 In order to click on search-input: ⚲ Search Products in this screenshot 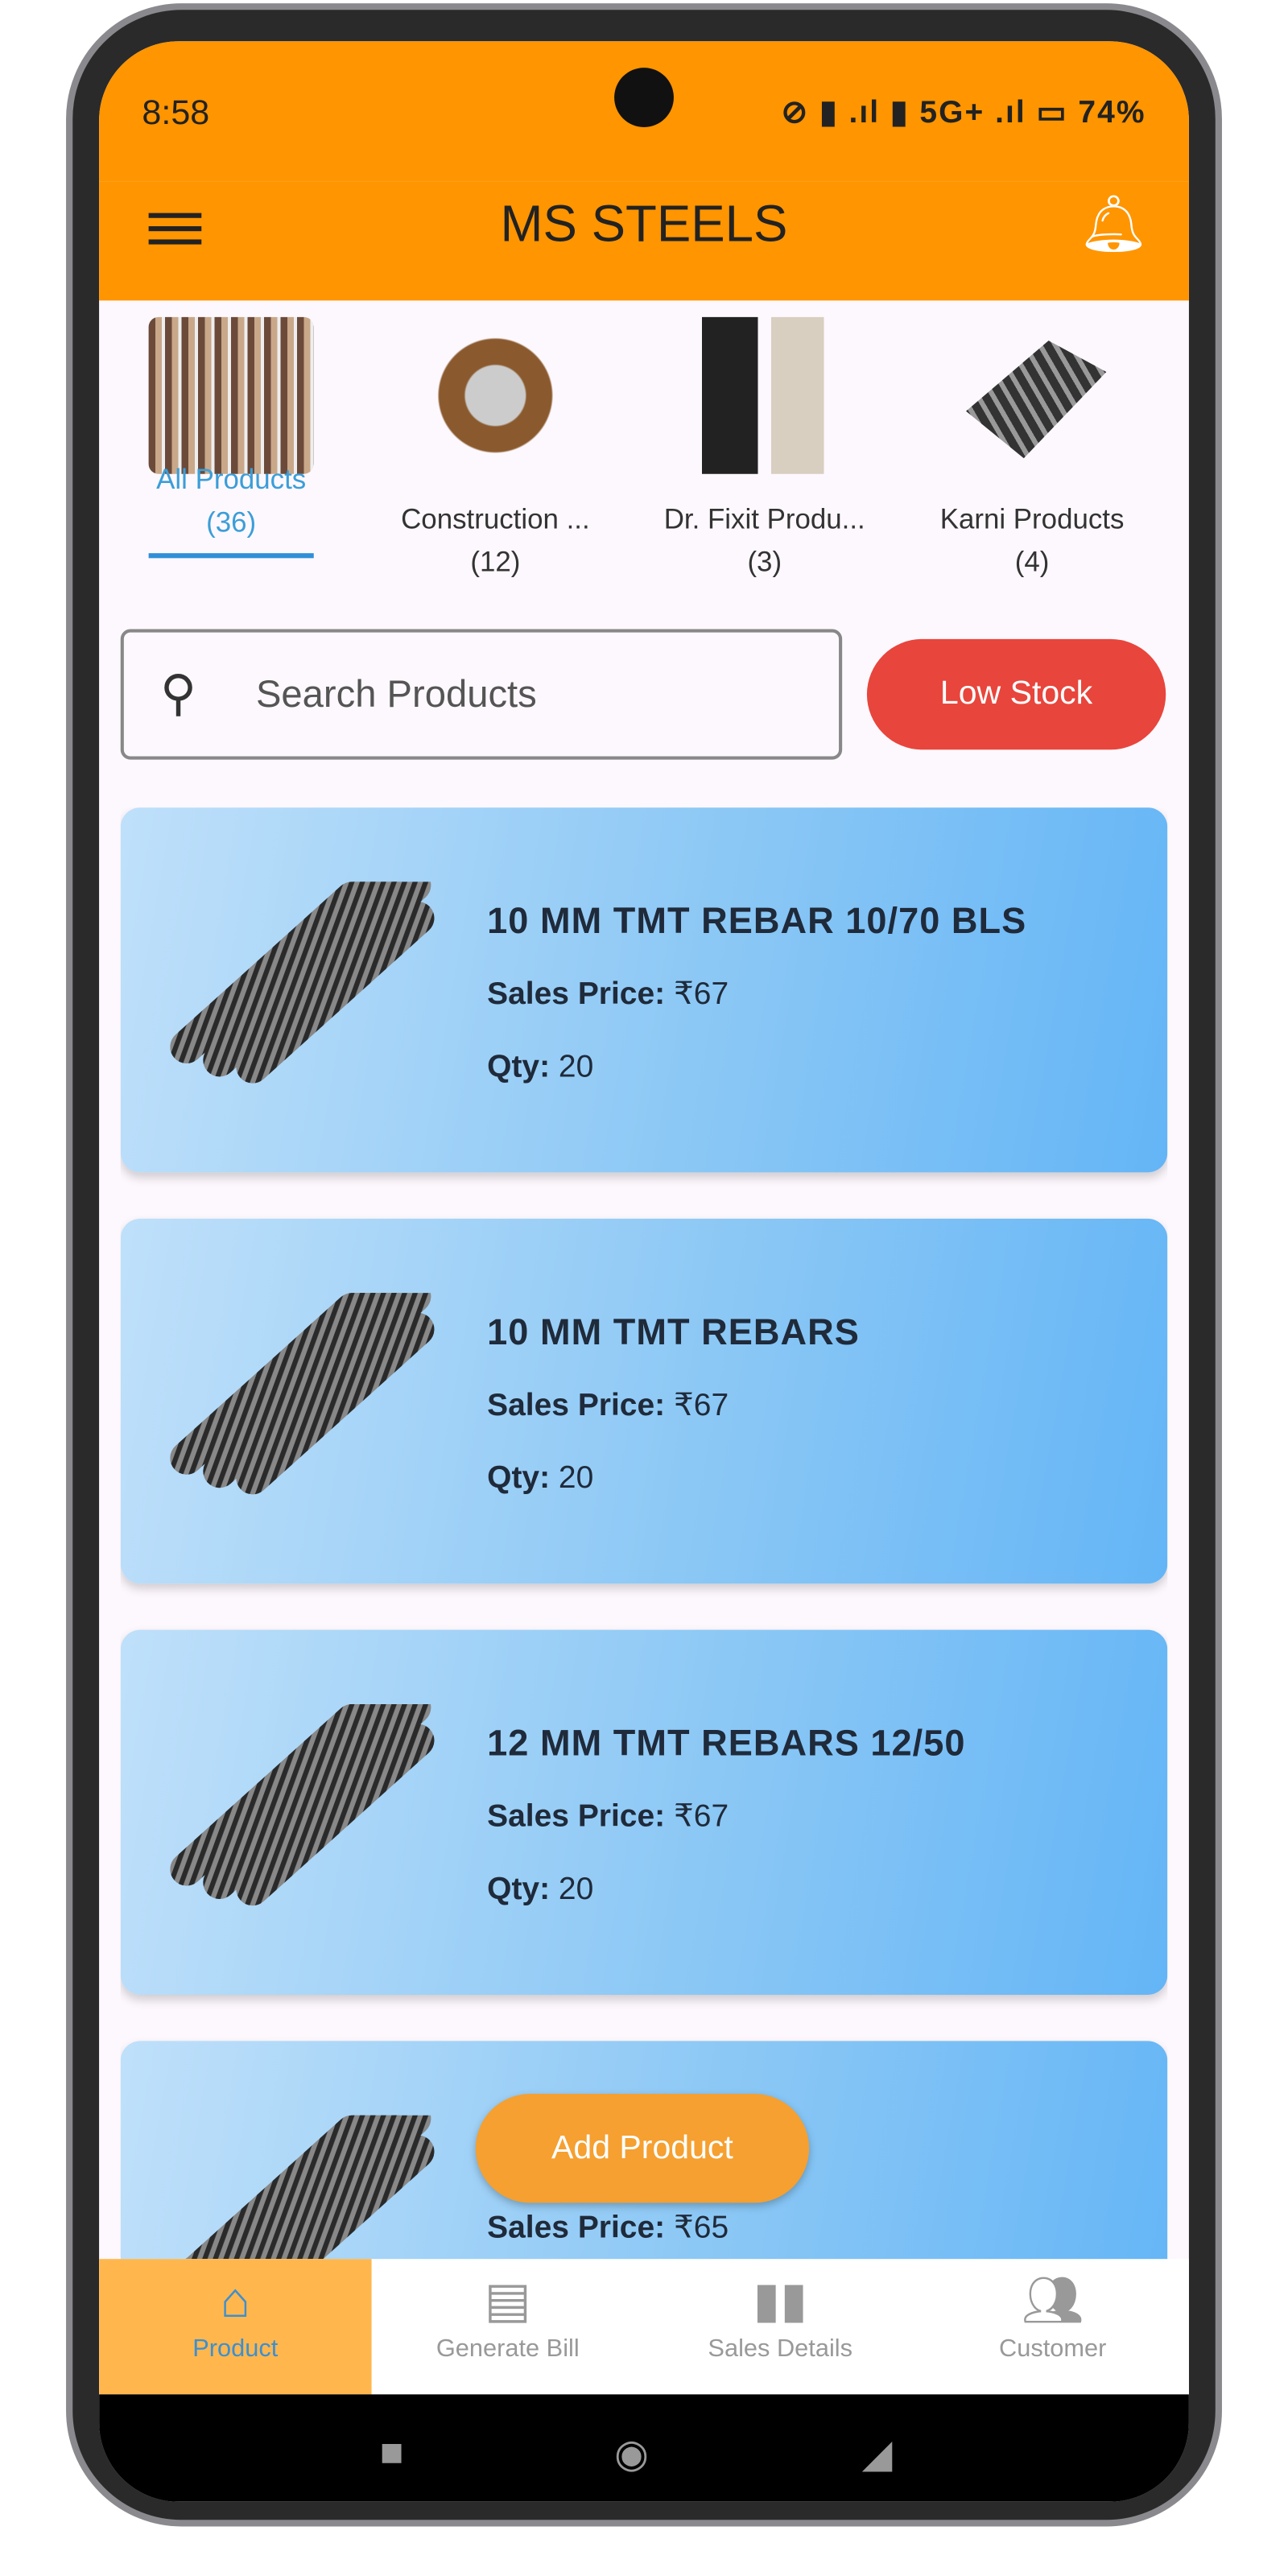, I will do `click(482, 694)`.